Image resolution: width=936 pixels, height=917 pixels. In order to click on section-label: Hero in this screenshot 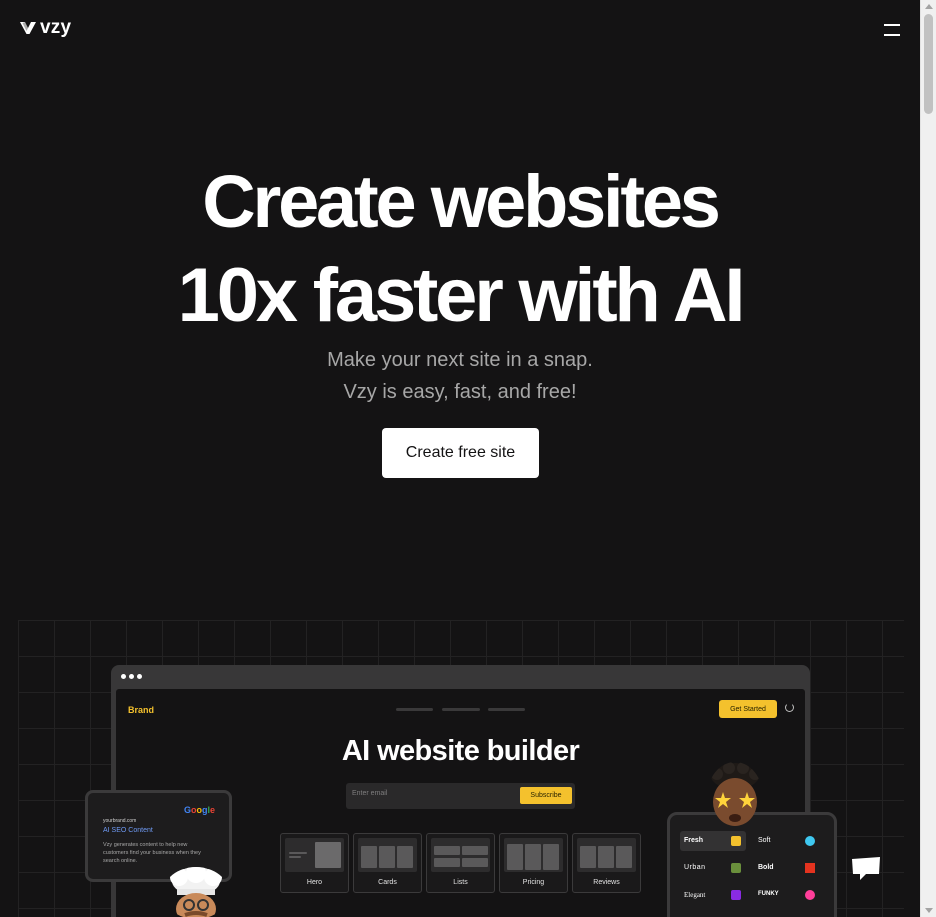, I will do `click(314, 882)`.